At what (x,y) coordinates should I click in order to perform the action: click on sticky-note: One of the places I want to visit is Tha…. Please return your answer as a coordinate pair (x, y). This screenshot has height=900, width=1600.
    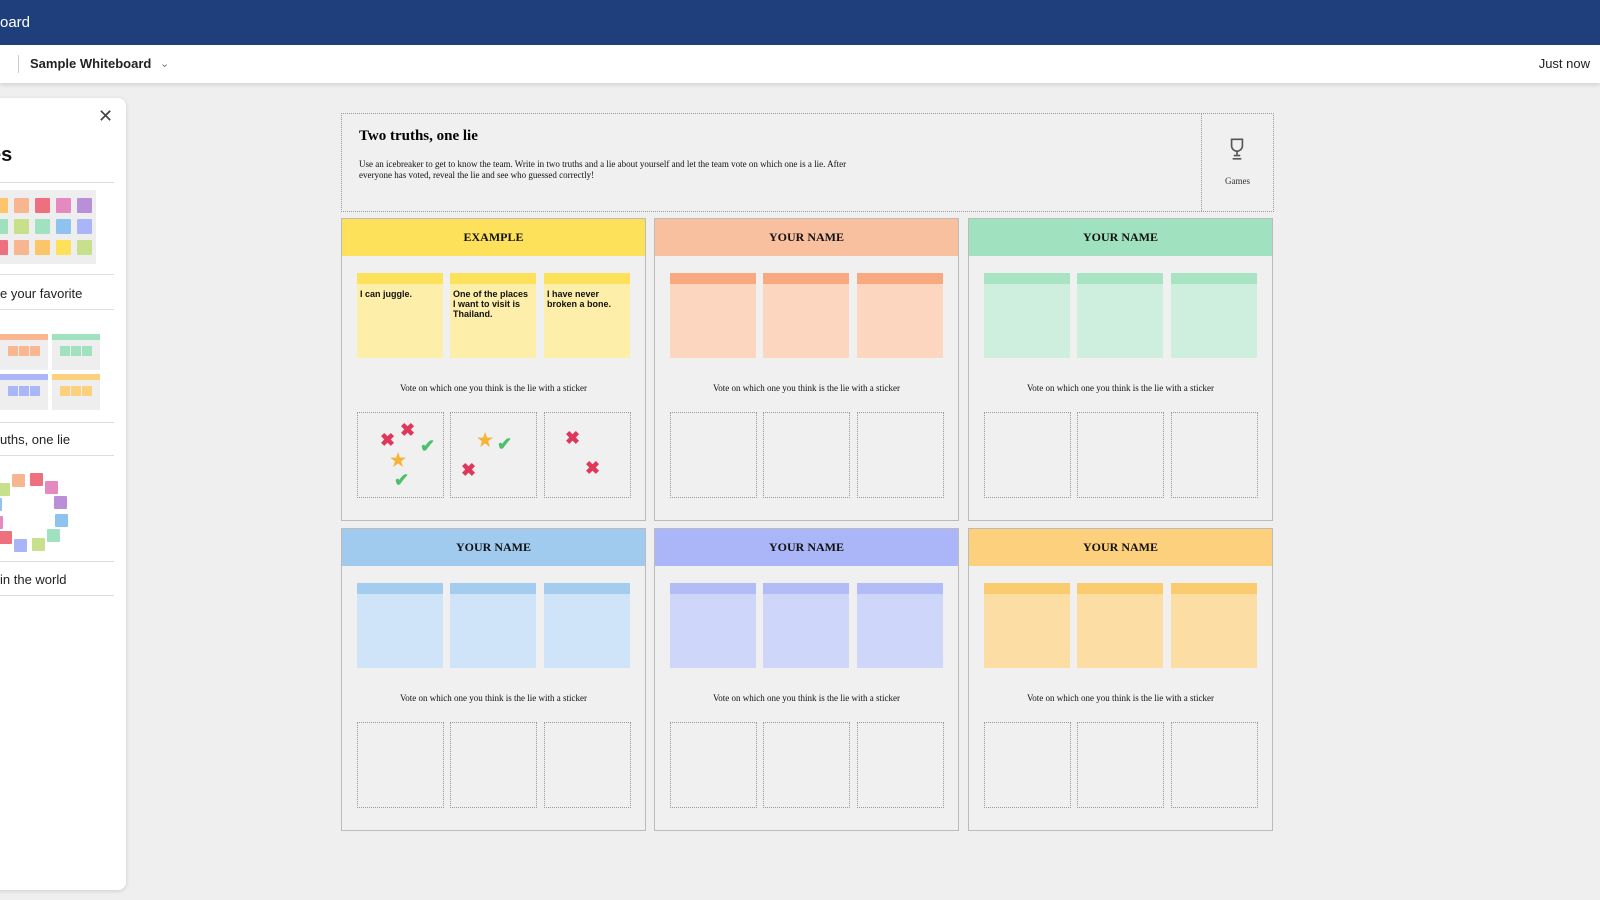
    Looking at the image, I should click on (493, 315).